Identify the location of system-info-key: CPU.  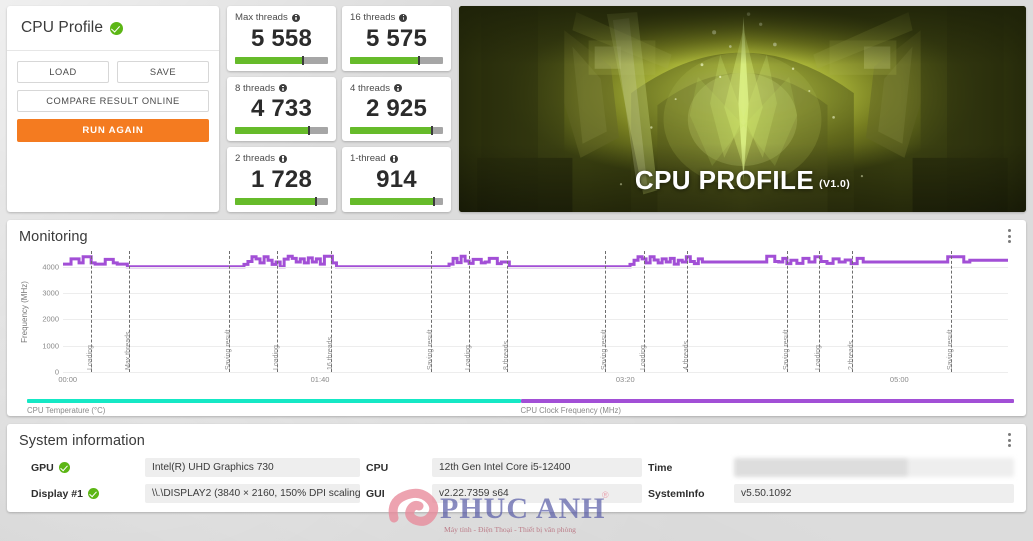
(396, 468).